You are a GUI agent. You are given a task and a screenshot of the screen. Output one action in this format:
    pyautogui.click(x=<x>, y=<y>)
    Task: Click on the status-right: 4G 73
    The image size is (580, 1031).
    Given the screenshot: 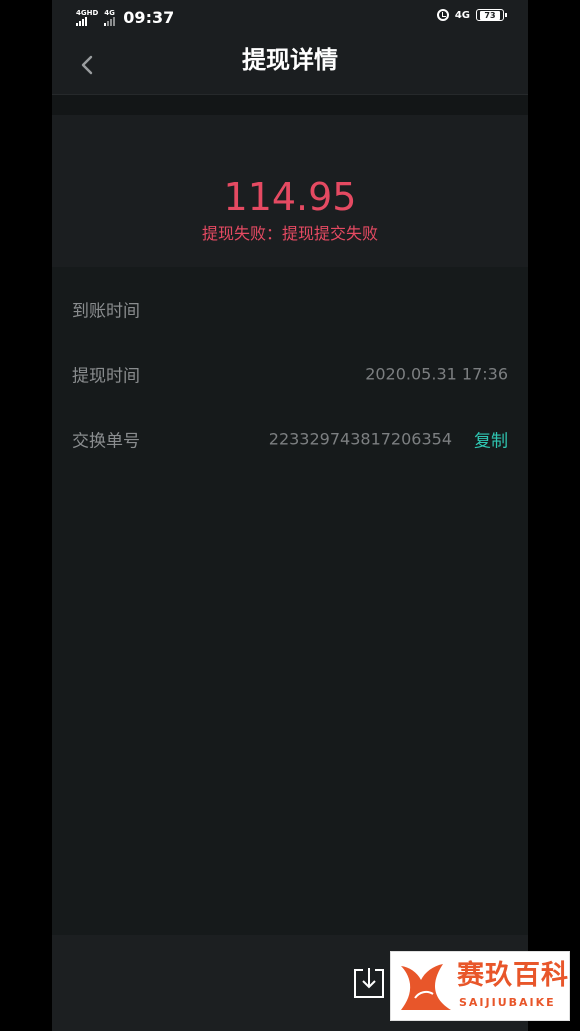 What is the action you would take?
    pyautogui.click(x=471, y=15)
    